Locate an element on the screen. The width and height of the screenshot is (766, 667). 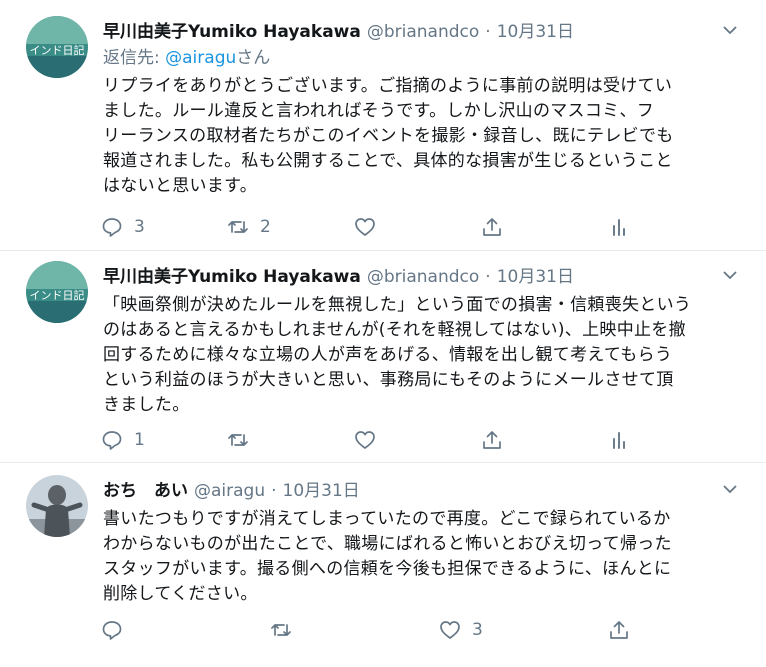
like-button: 3 is located at coordinates (461, 630).